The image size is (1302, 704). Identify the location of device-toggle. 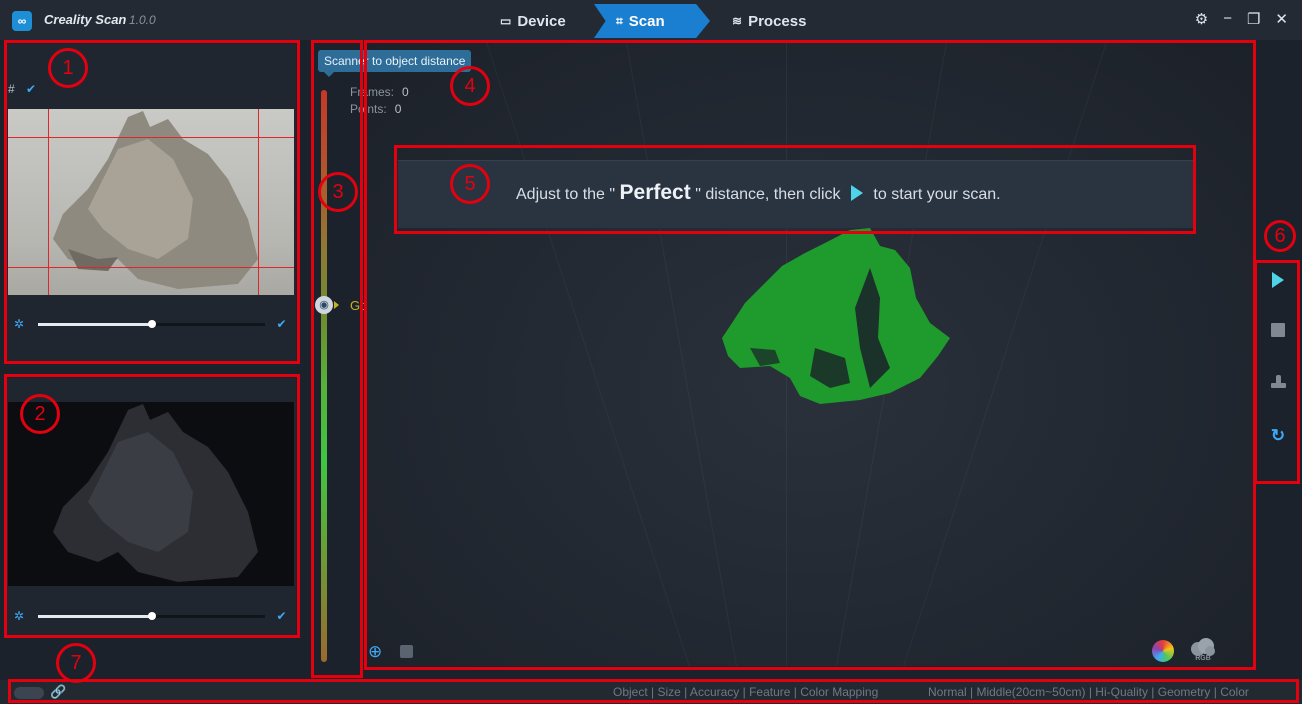
(29, 693).